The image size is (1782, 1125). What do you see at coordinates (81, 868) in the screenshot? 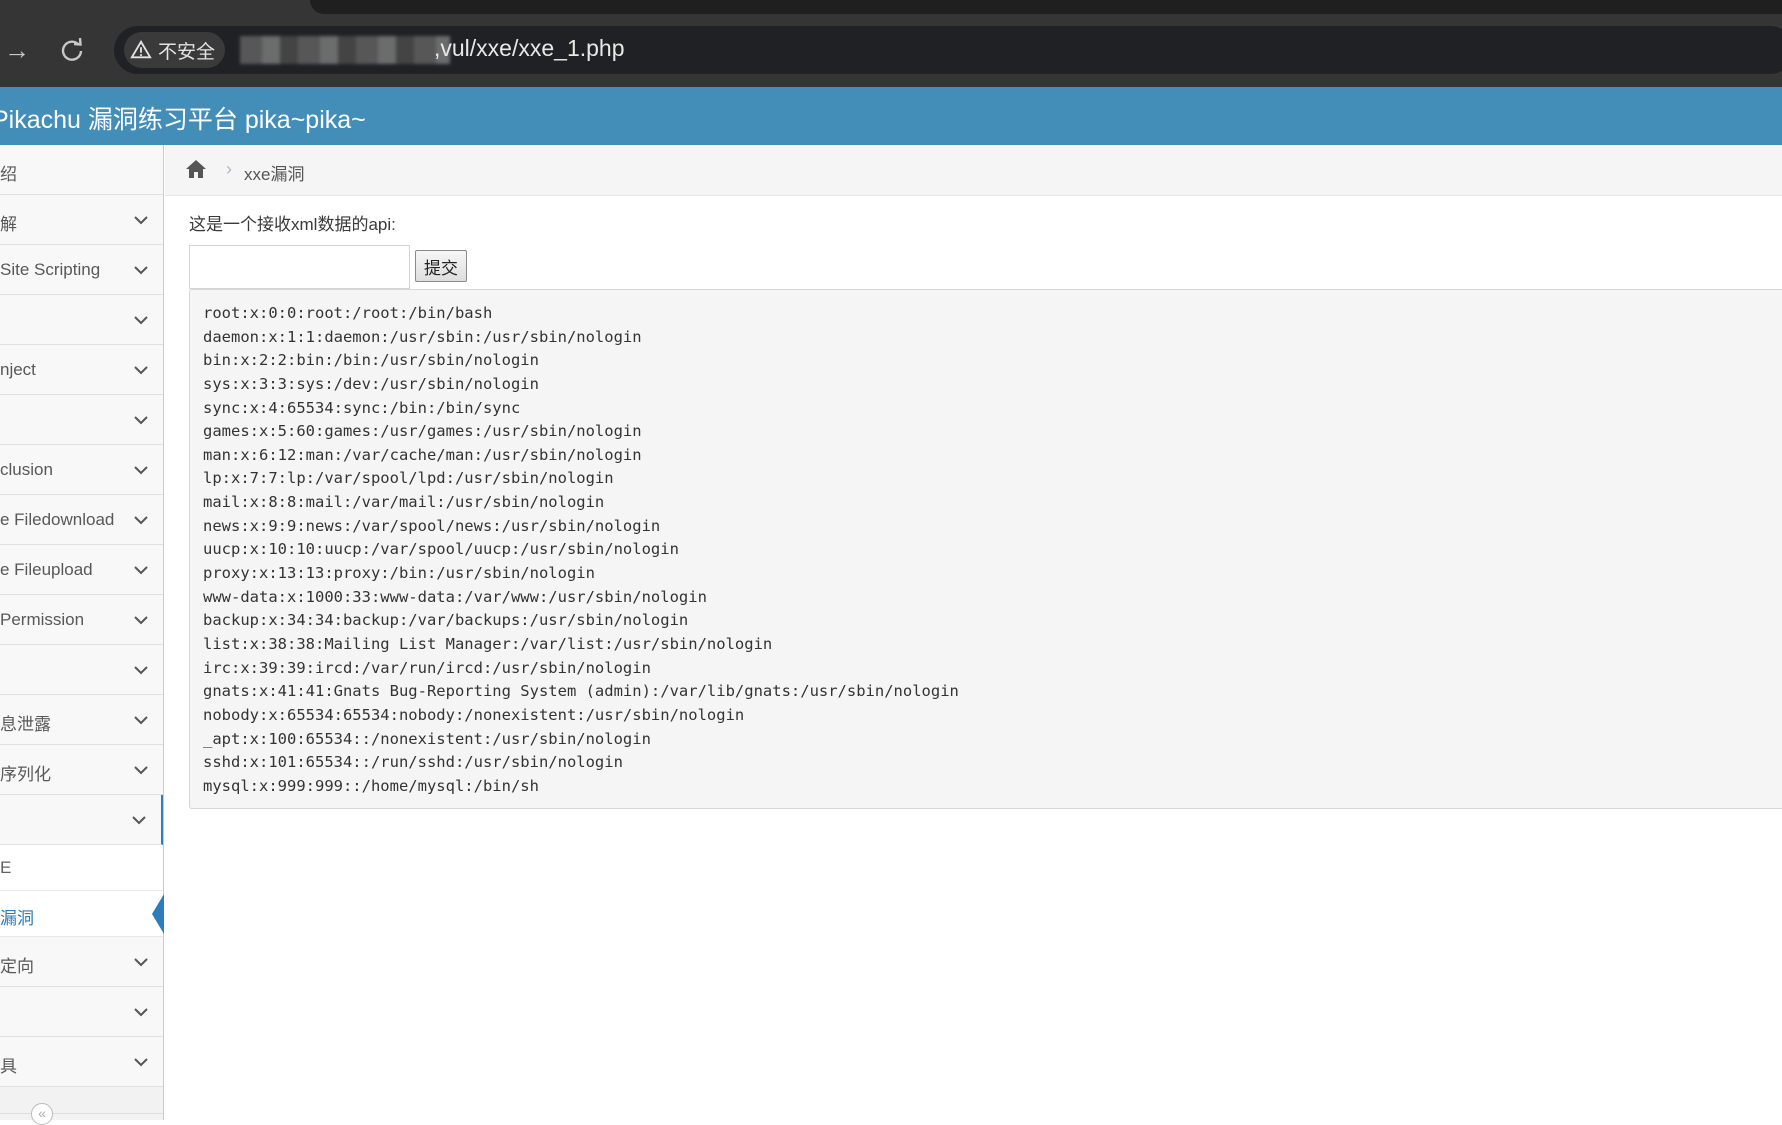
I see `sidebar-subitem: E` at bounding box center [81, 868].